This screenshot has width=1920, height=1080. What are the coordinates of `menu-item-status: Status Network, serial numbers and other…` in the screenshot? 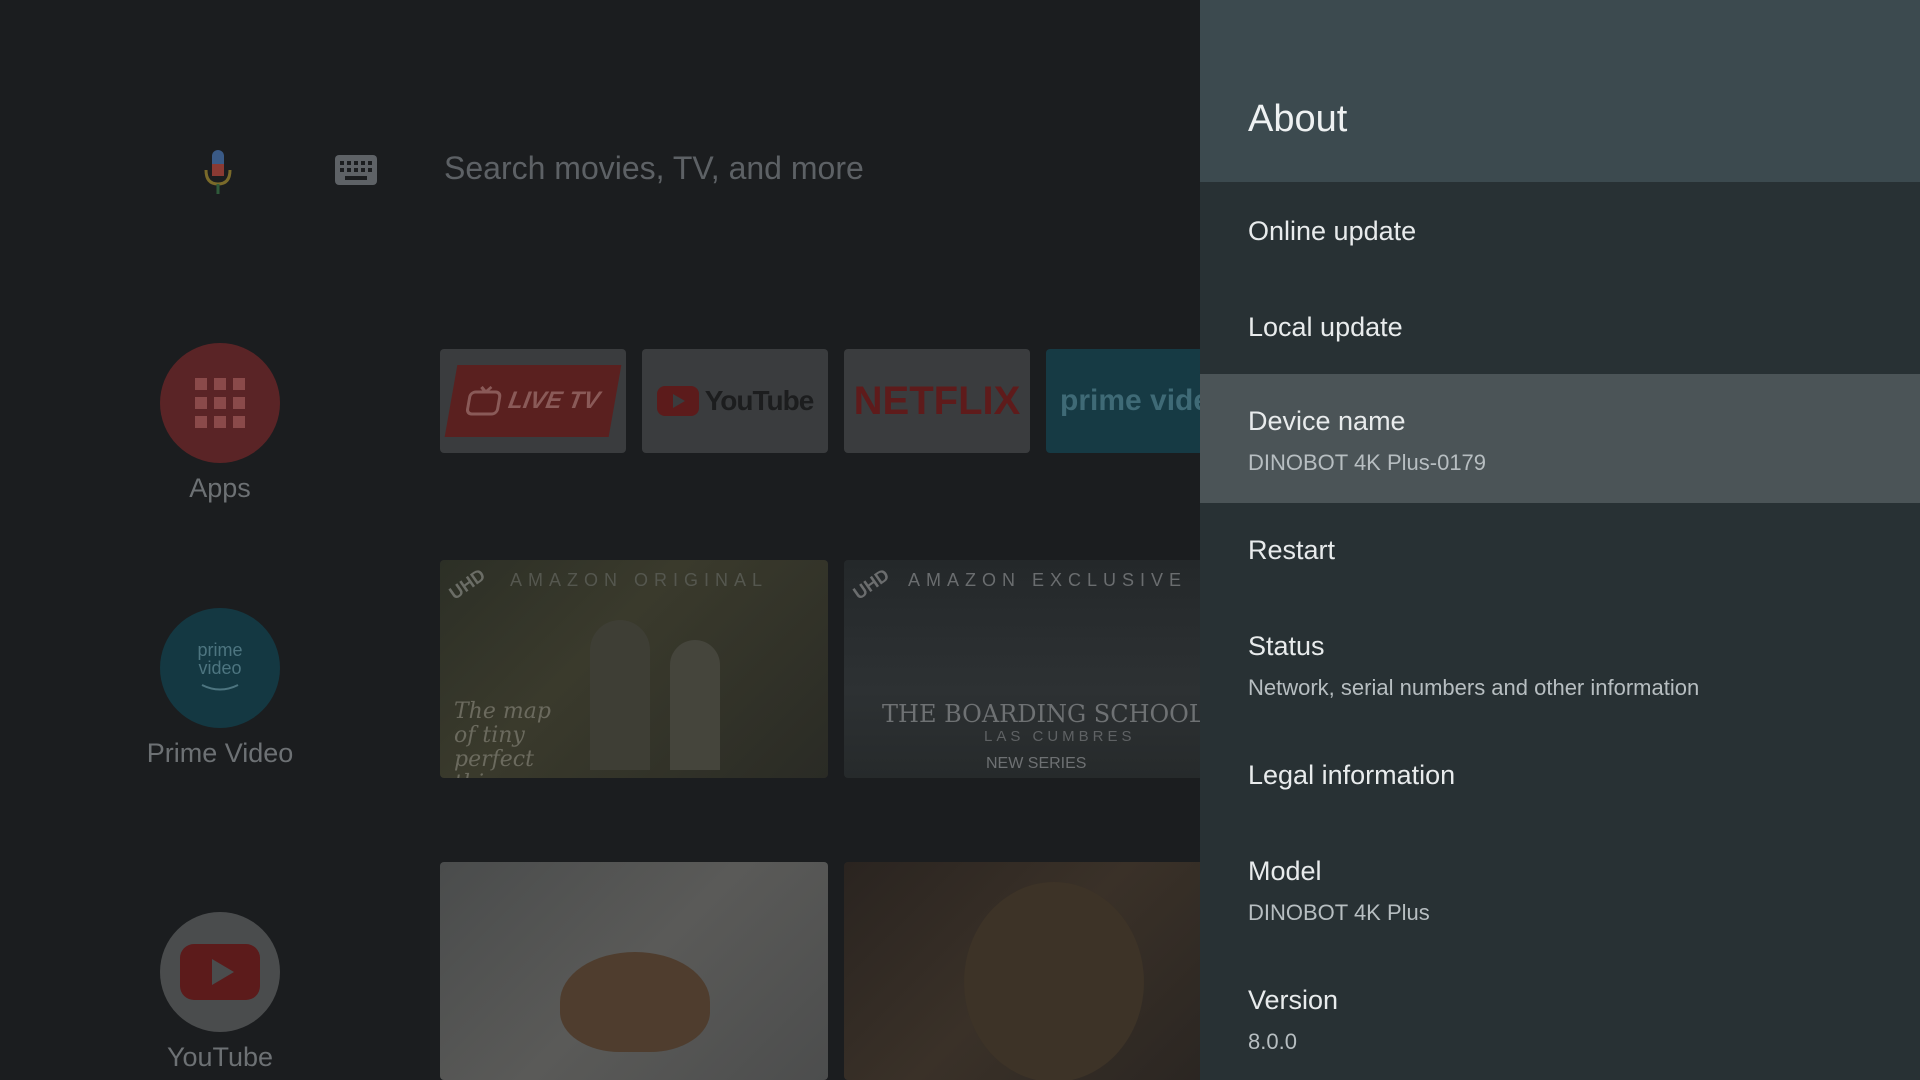 It's located at (1560, 663).